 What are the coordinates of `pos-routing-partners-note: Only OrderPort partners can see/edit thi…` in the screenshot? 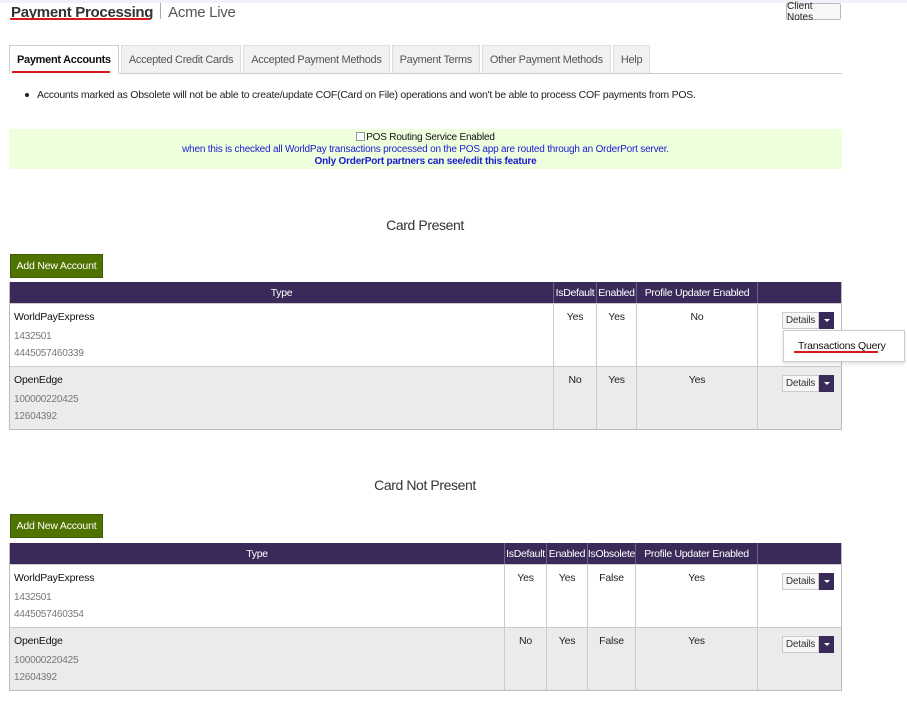 It's located at (425, 161).